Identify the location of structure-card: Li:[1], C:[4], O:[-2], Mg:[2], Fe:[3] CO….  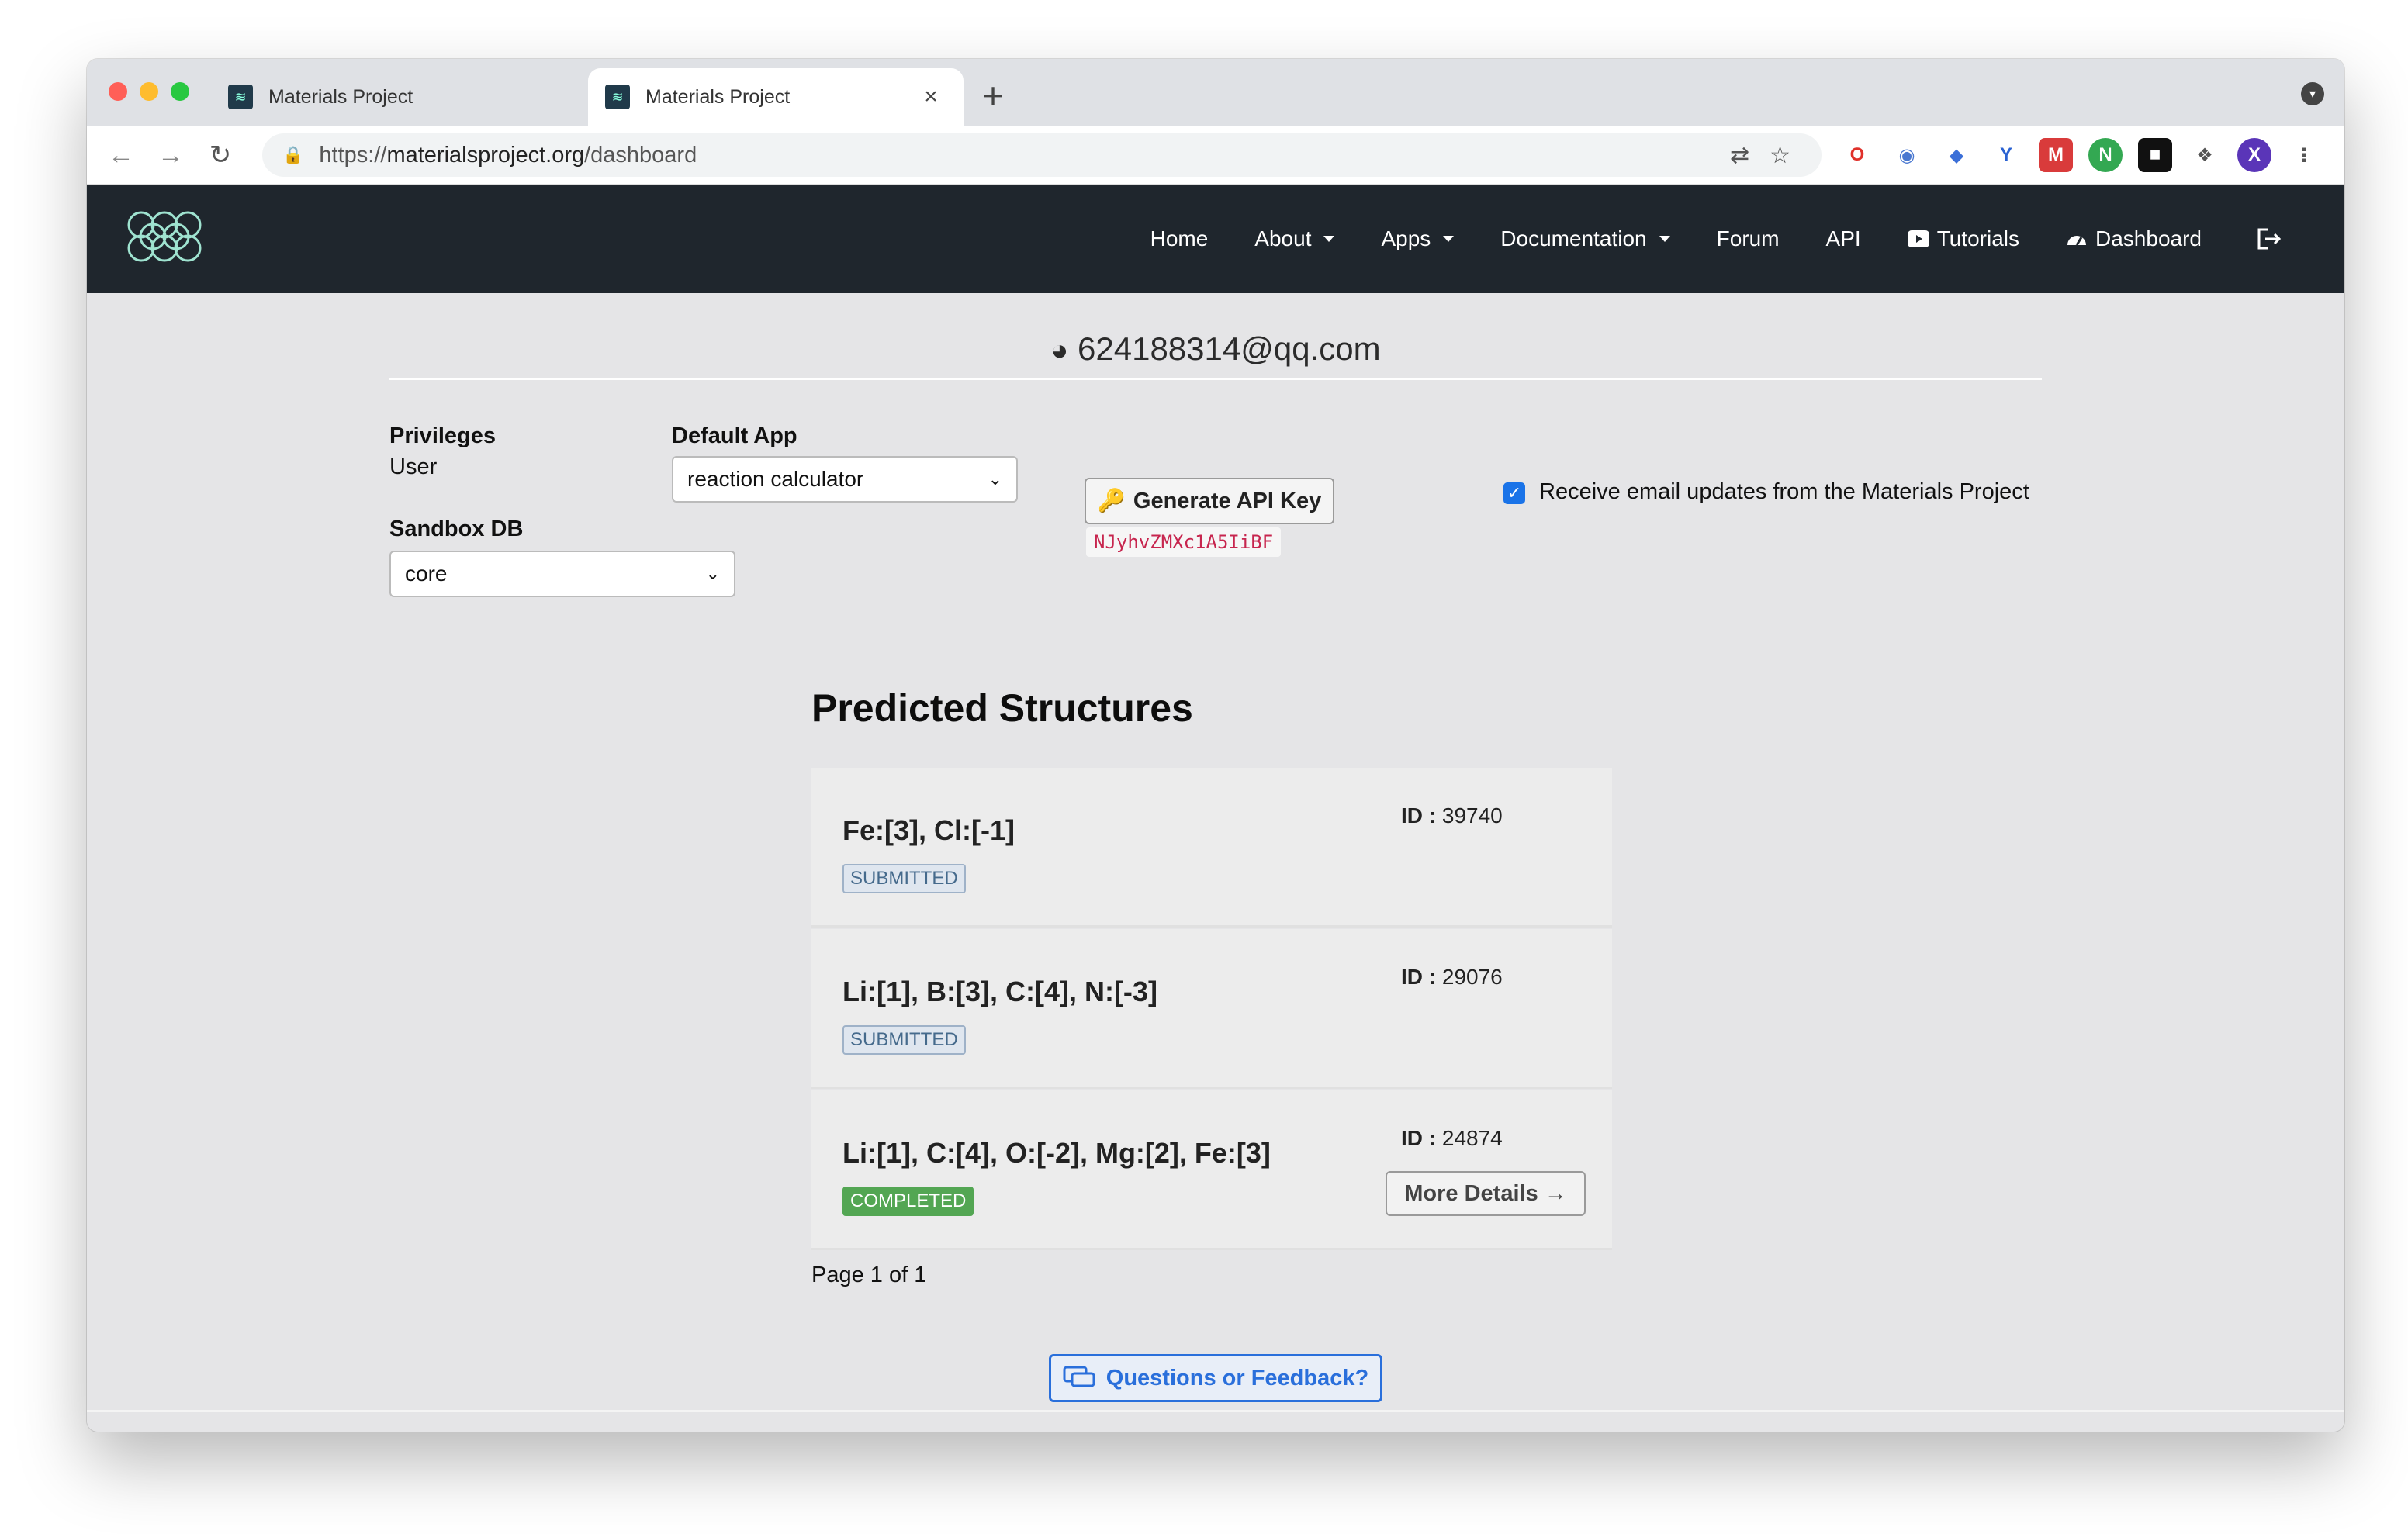
(1211, 1170).